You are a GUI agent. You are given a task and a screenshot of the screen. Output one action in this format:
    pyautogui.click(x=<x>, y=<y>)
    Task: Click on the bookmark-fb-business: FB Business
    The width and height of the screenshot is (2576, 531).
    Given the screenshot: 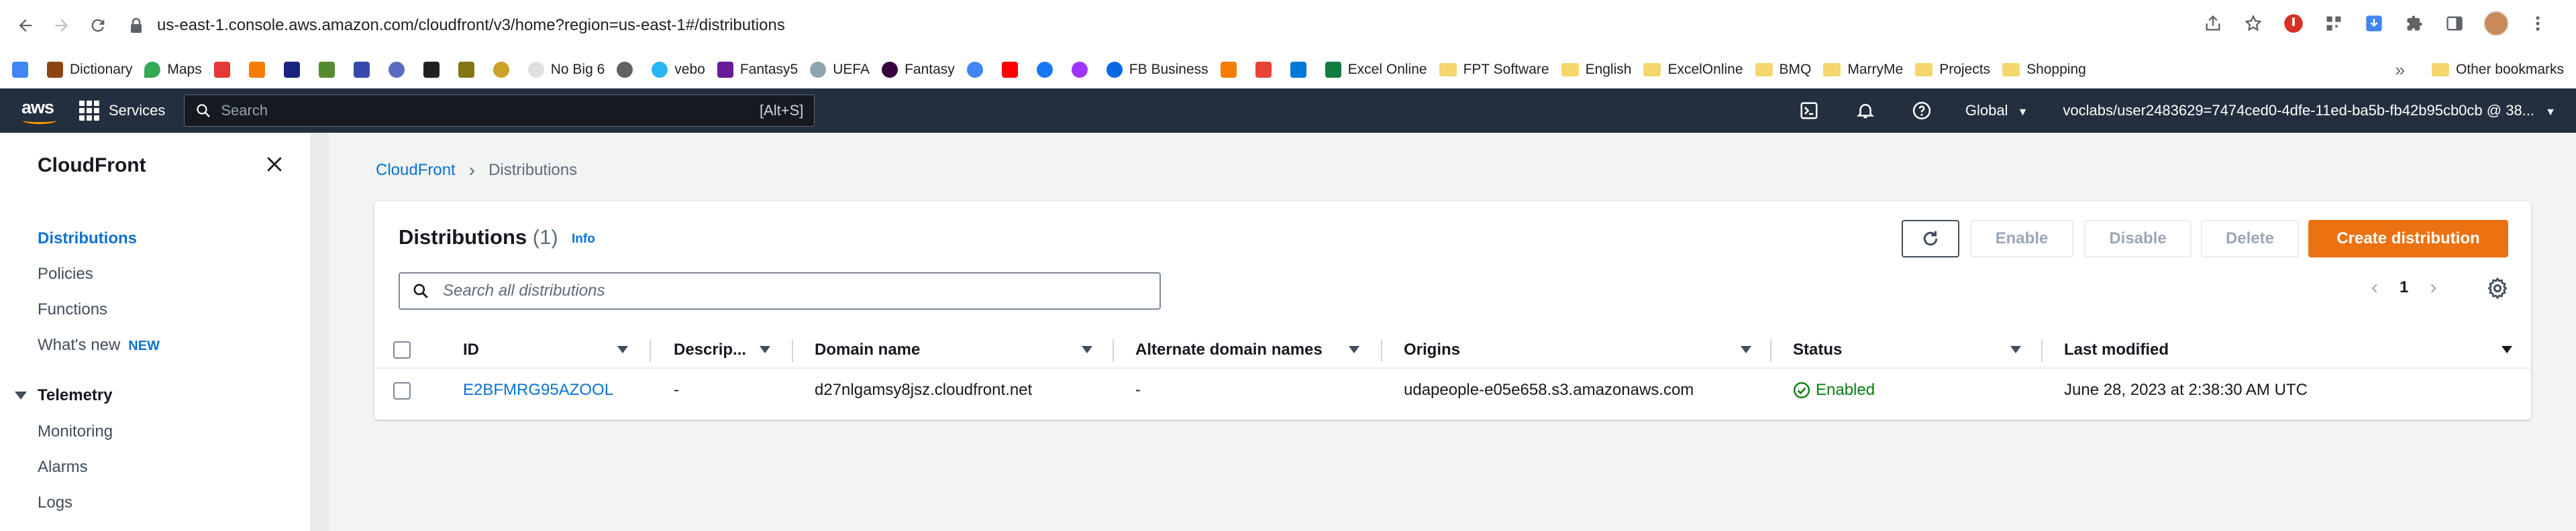 What is the action you would take?
    pyautogui.click(x=1157, y=69)
    